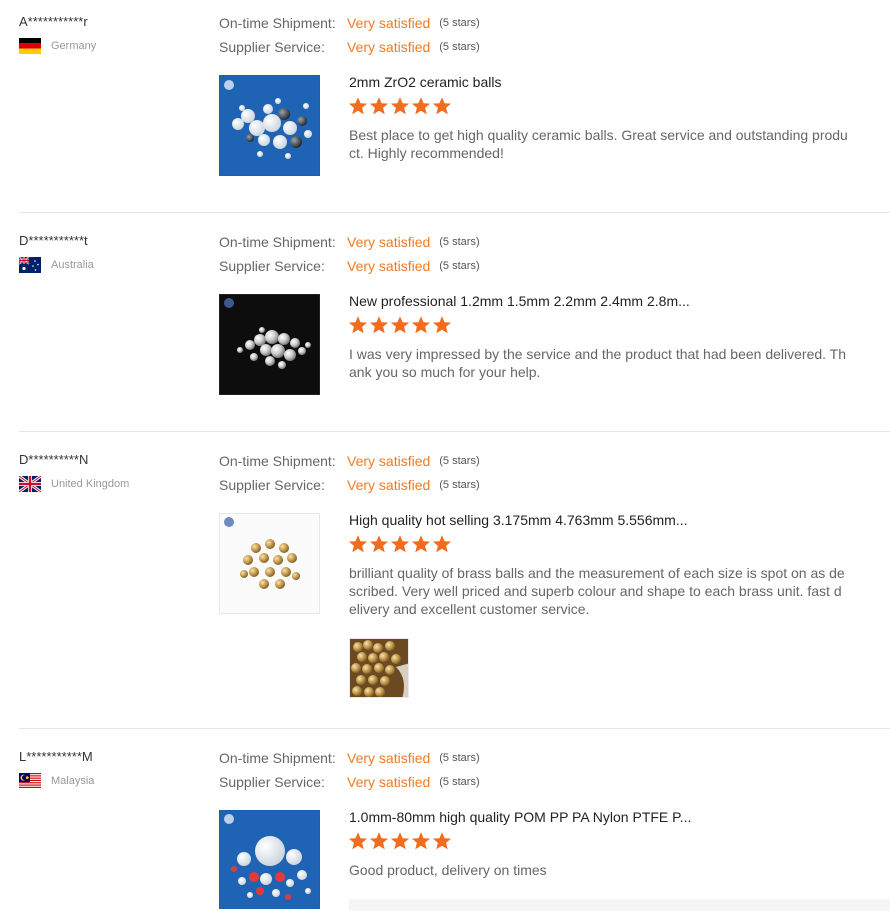  What do you see at coordinates (30, 46) in the screenshot?
I see `germany-flag-icon` at bounding box center [30, 46].